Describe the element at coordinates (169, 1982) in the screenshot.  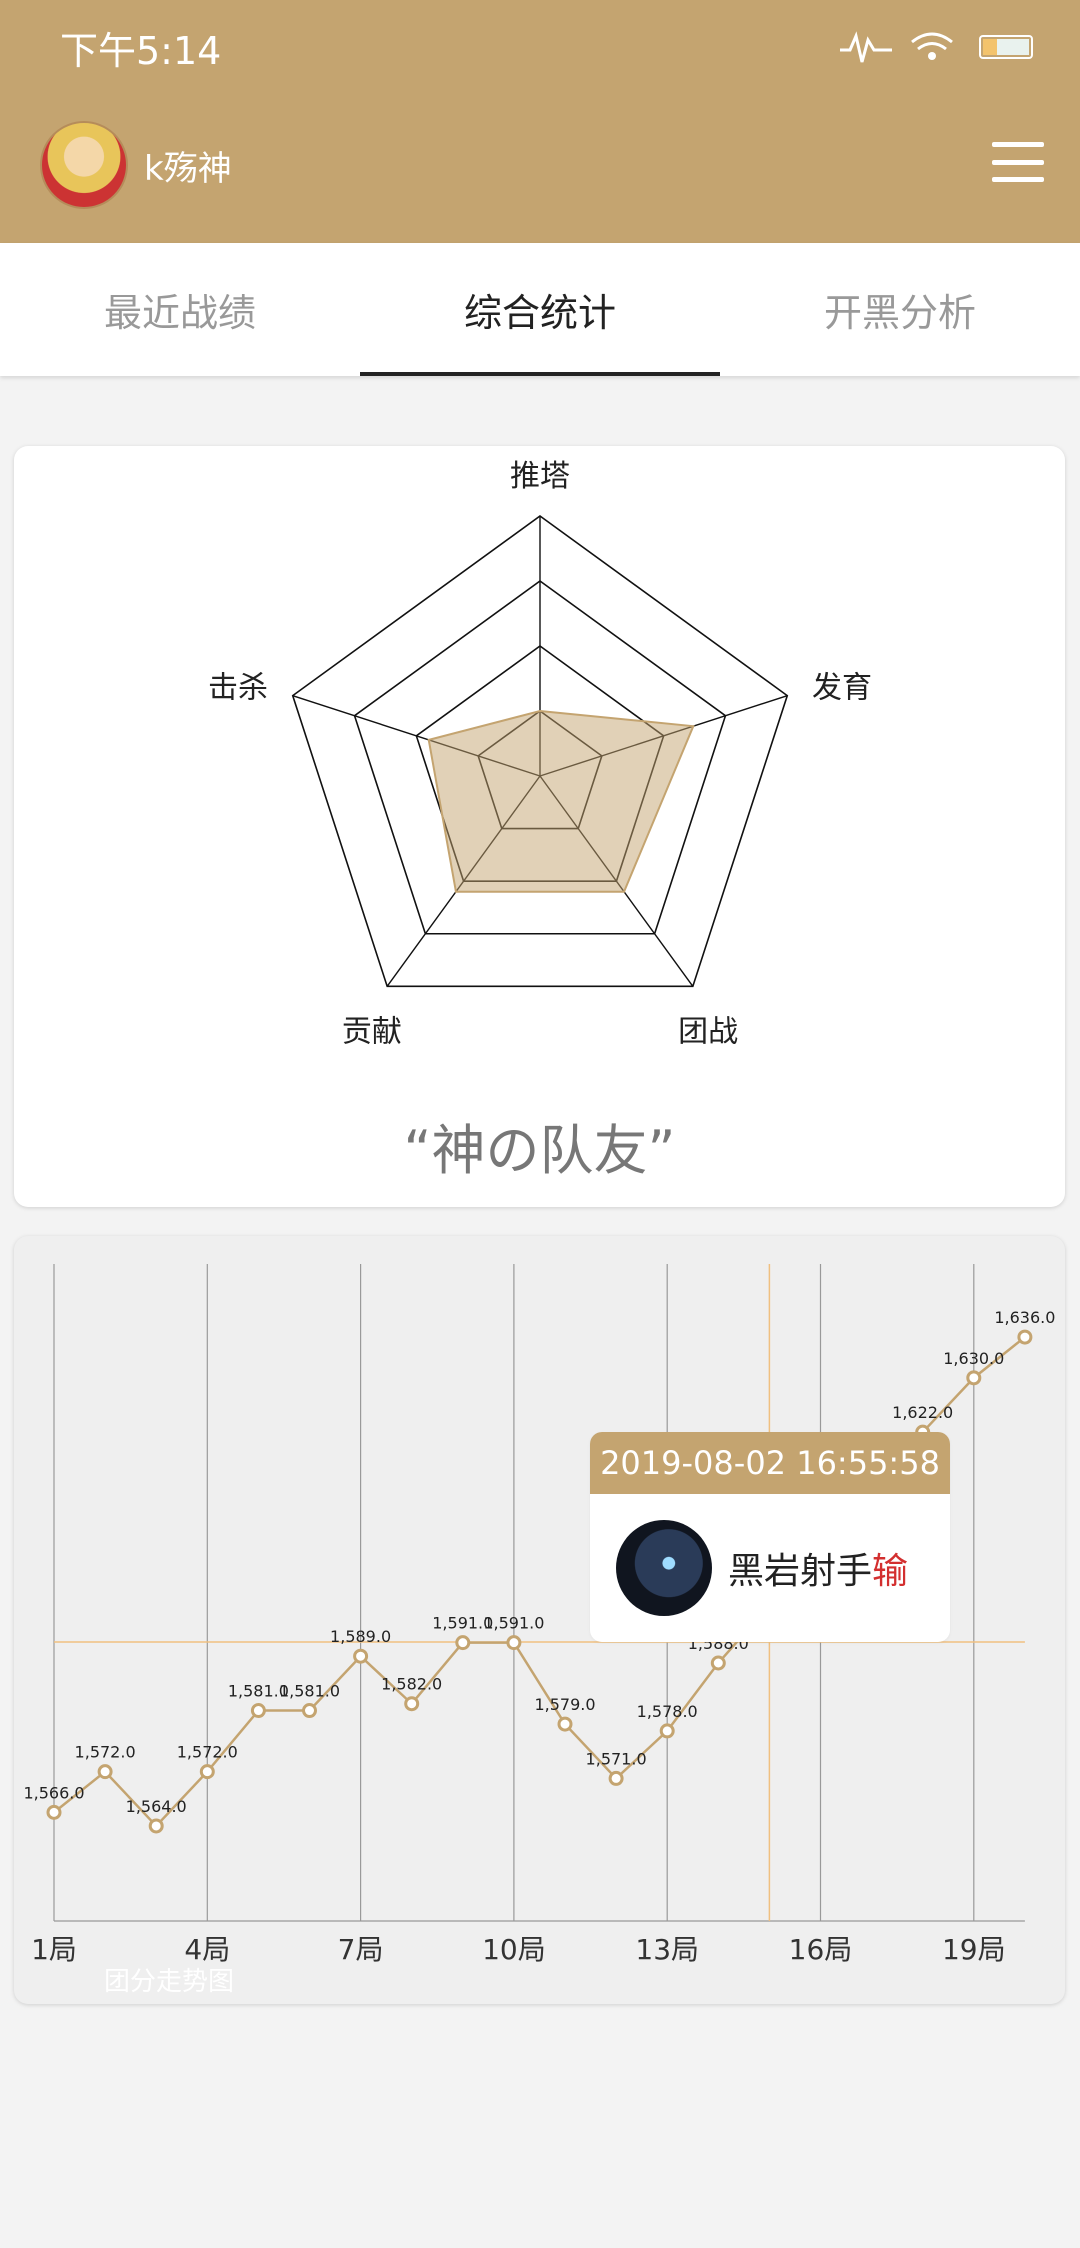
I see `chart-caption: 团分走势图` at that location.